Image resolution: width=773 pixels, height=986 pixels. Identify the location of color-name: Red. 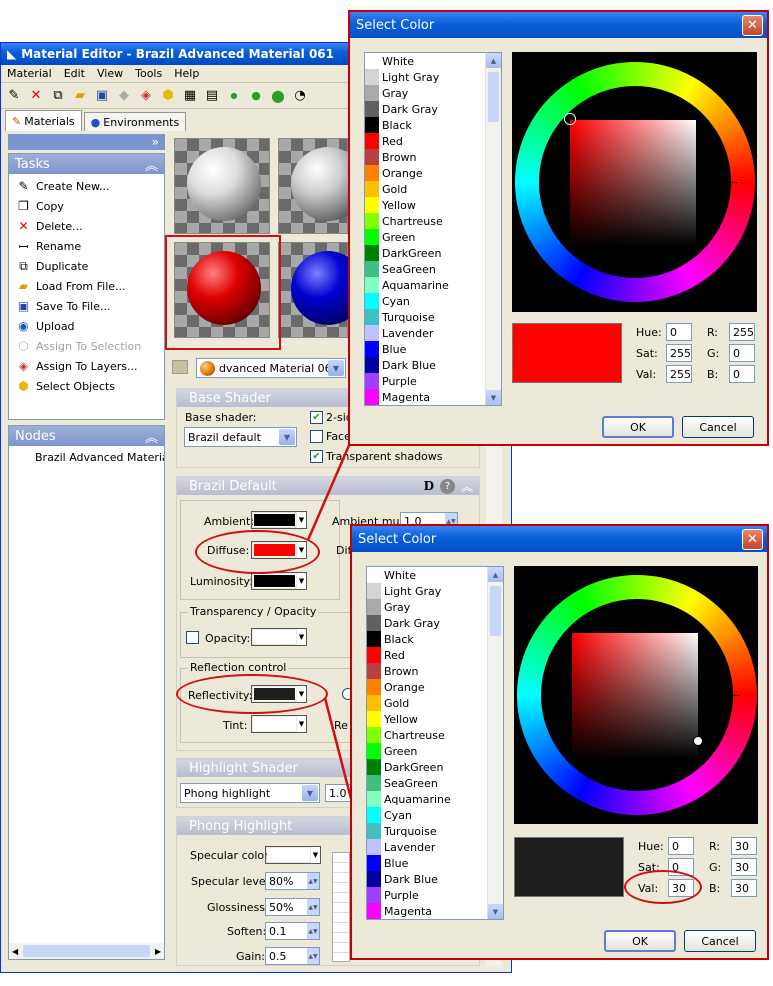
(392, 141).